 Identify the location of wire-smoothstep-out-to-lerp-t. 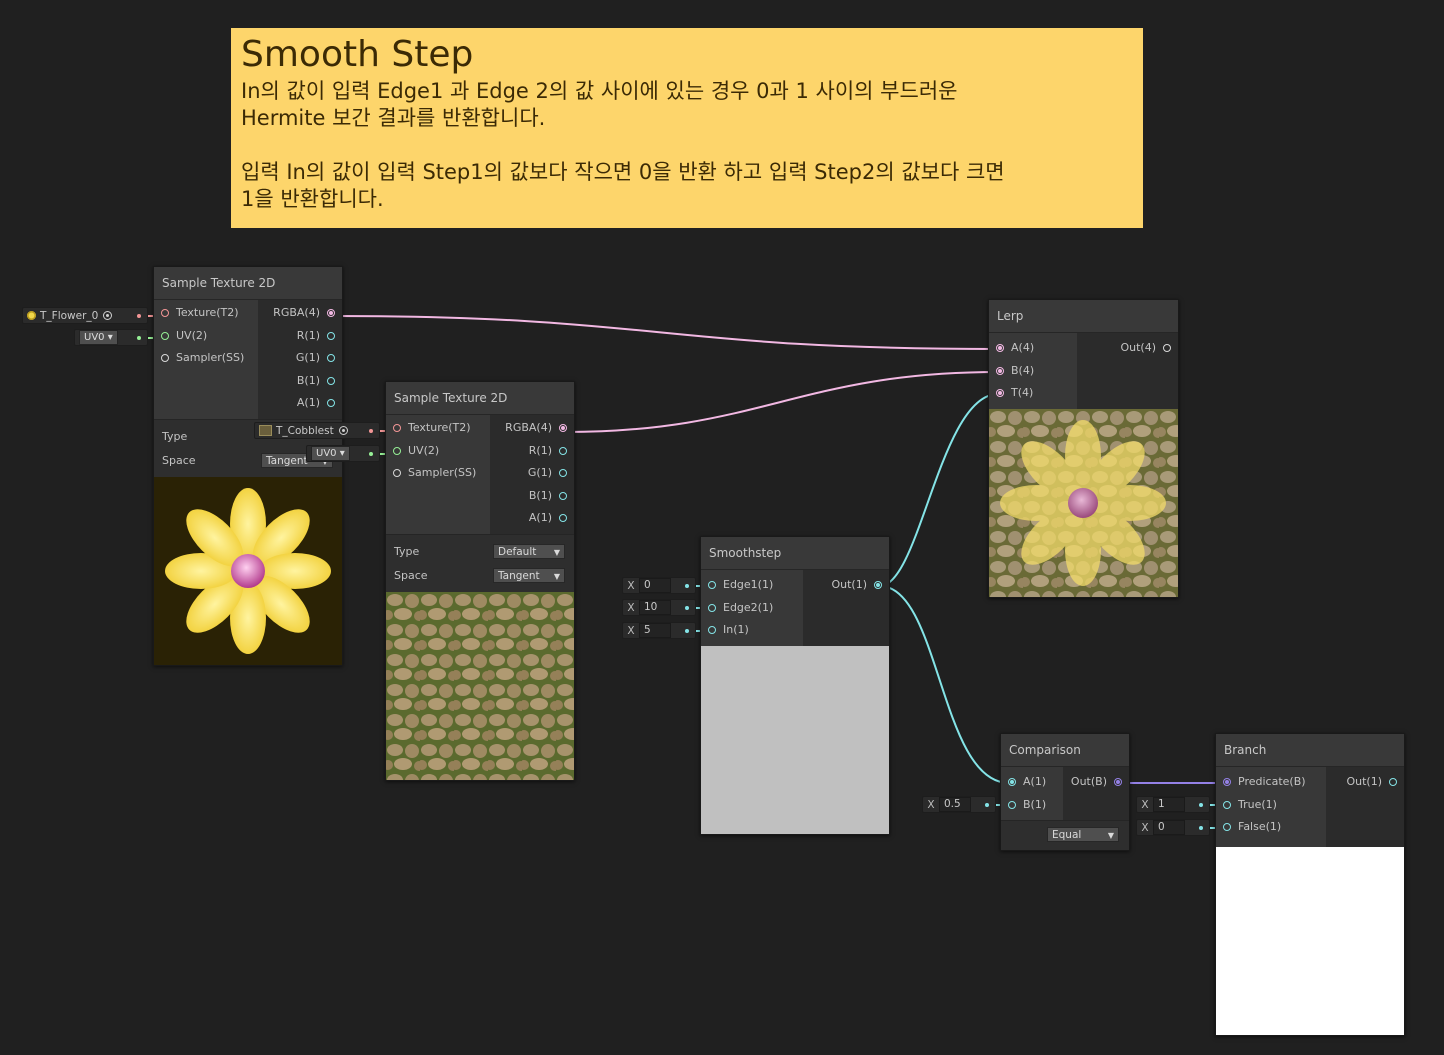
(939, 490).